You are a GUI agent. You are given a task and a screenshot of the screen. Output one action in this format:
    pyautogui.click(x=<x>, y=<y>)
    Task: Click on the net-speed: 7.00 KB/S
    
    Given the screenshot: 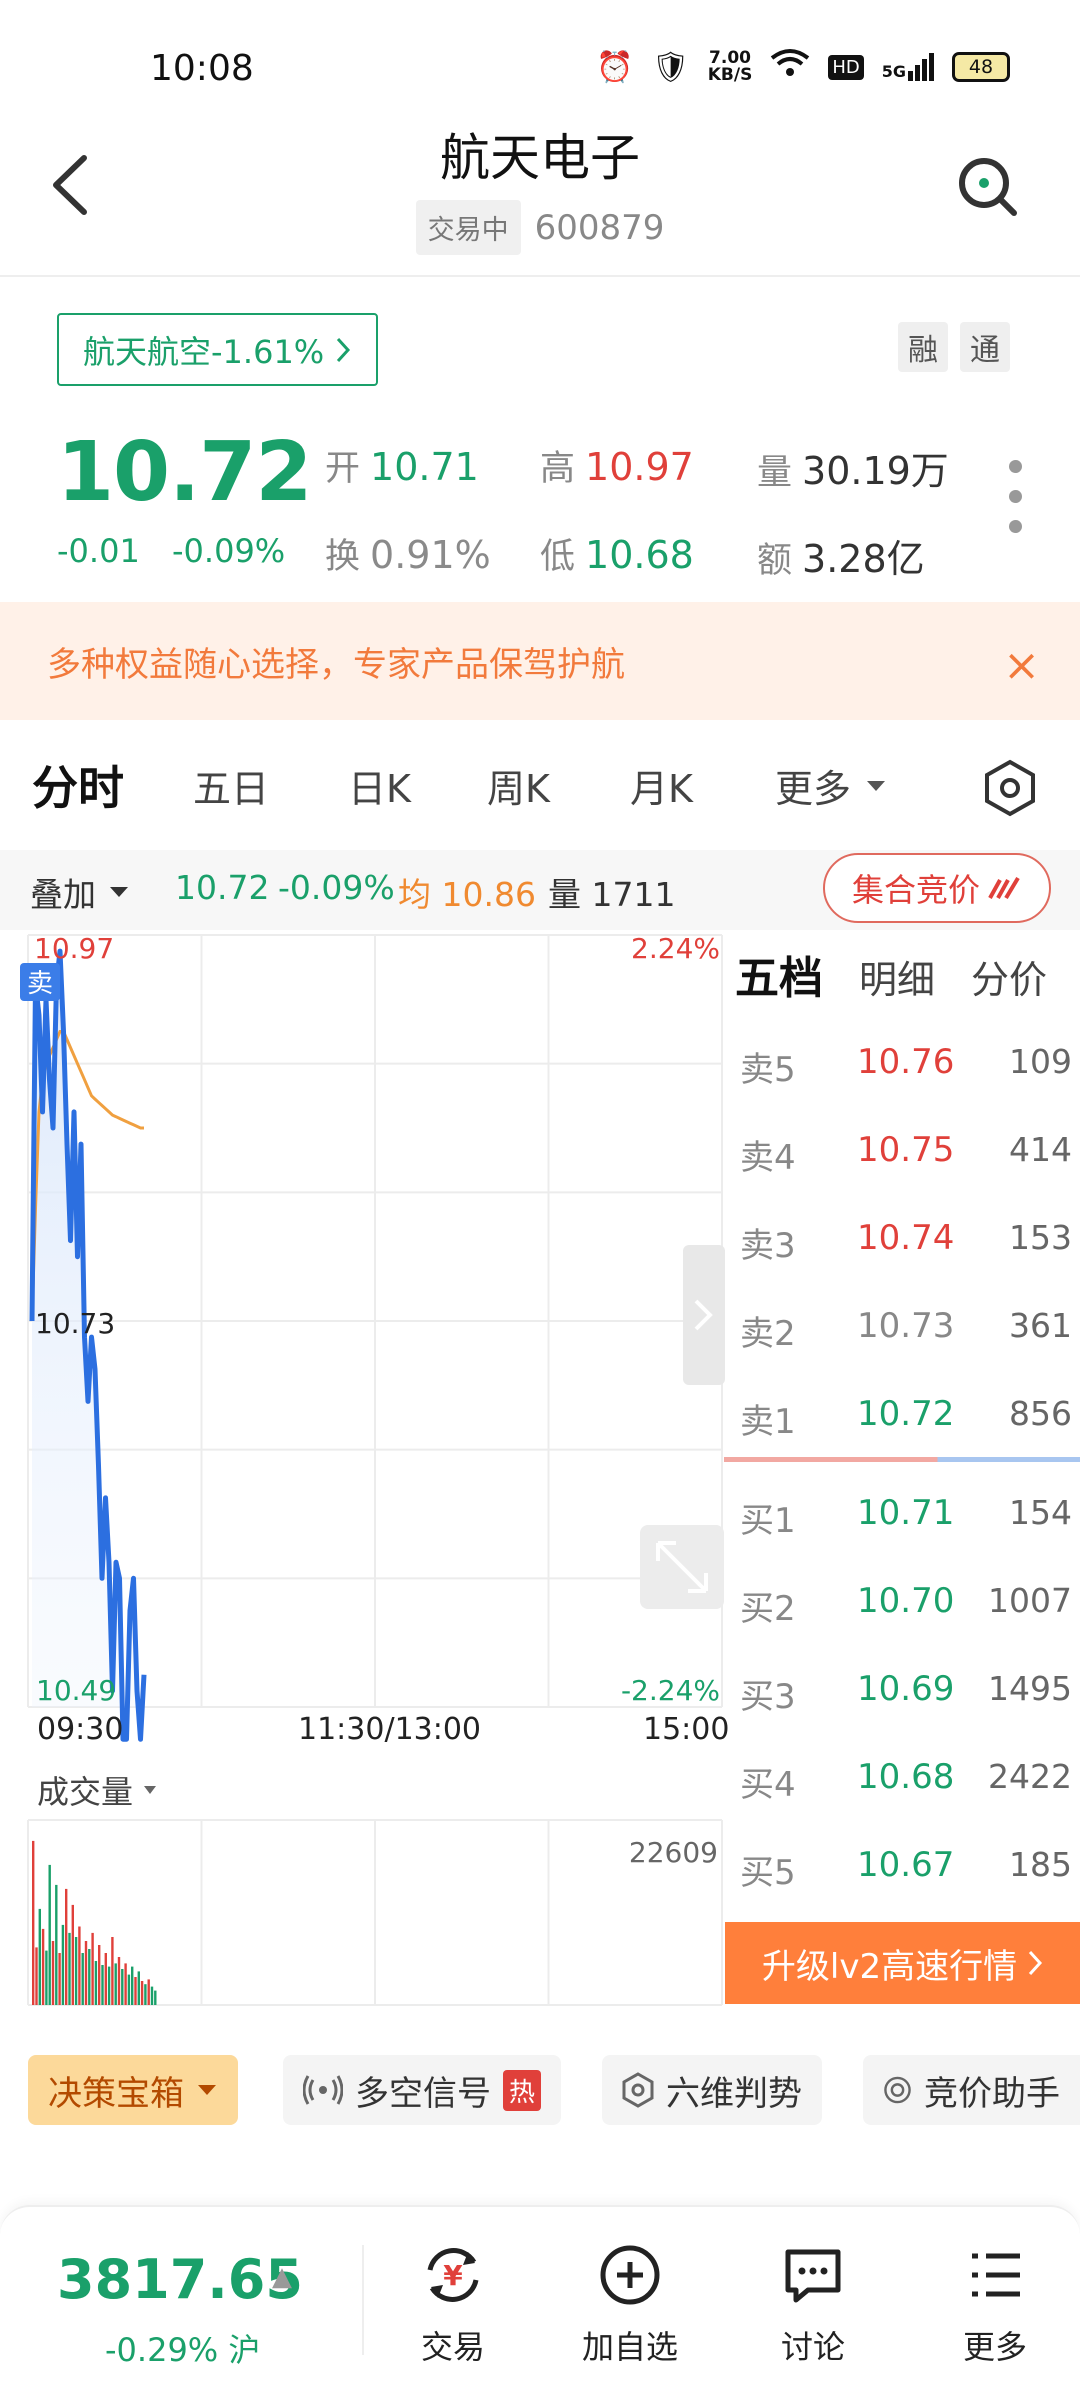 What is the action you would take?
    pyautogui.click(x=730, y=67)
    